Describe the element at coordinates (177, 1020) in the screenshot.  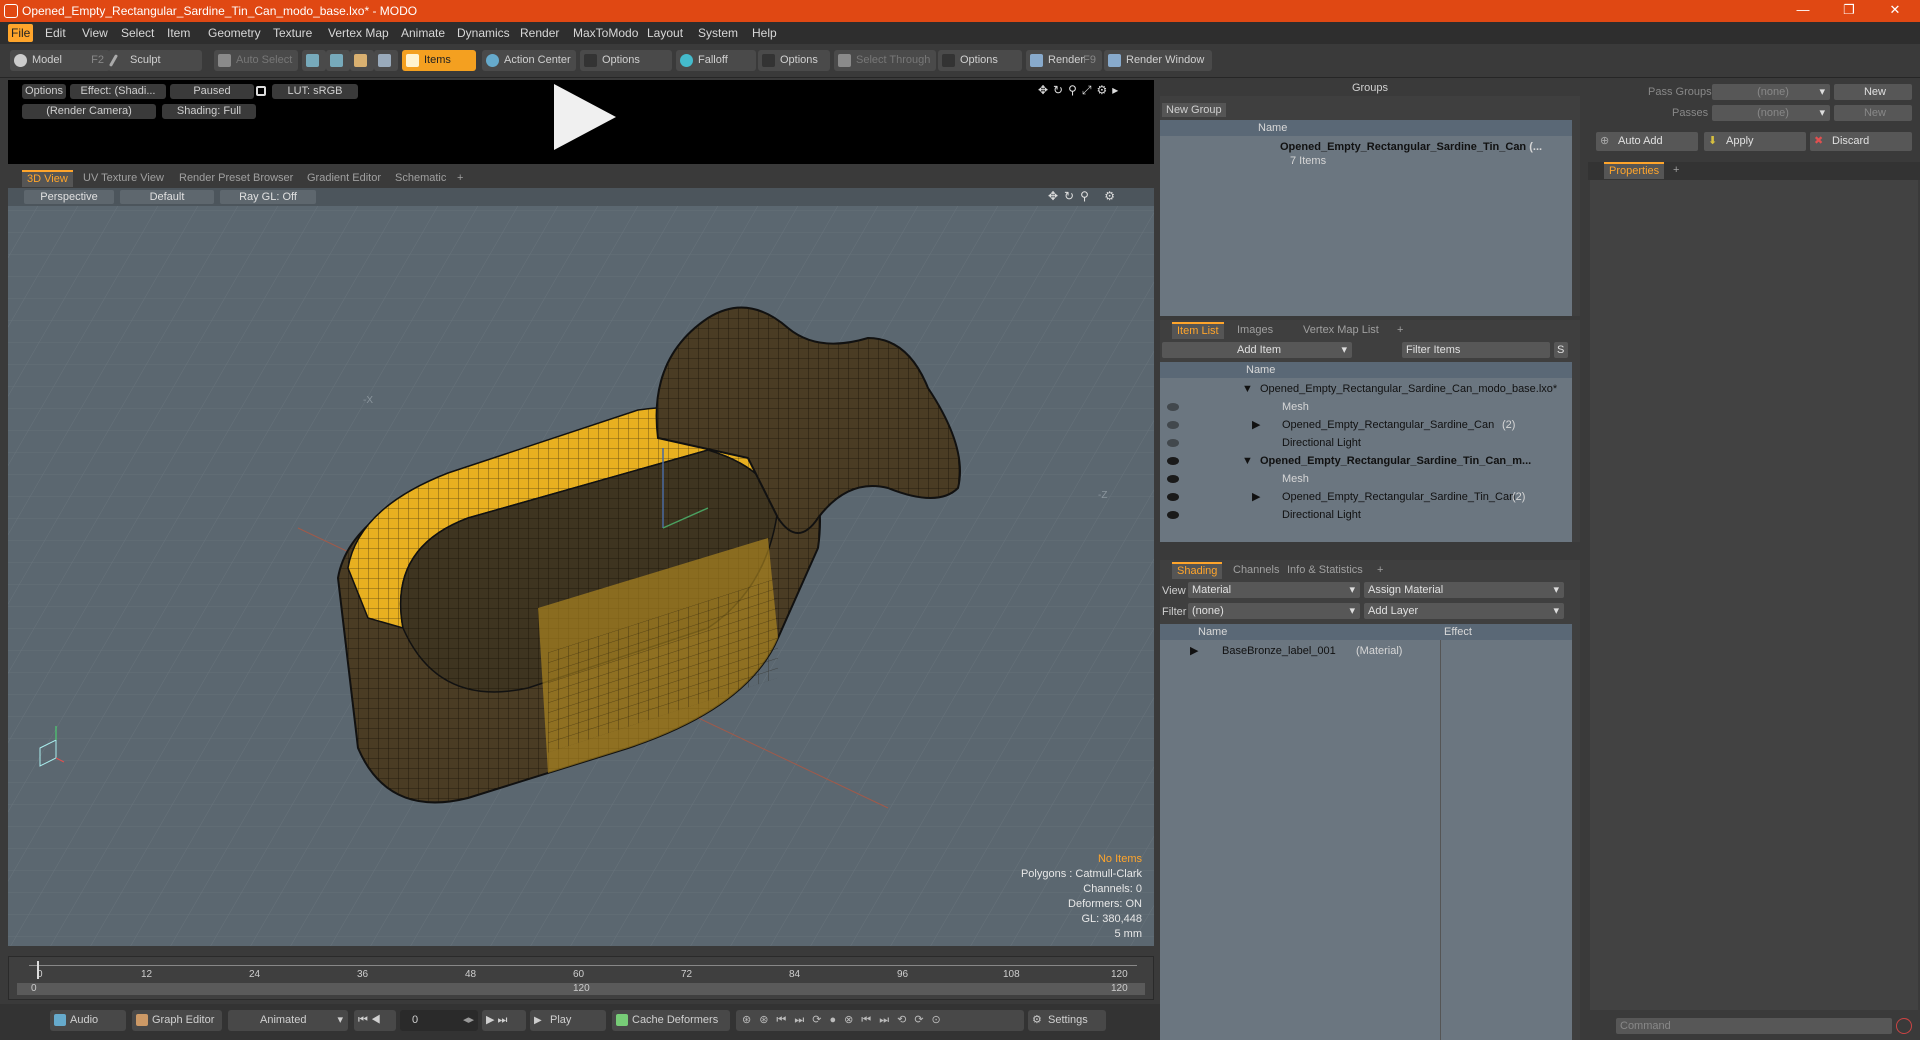
I see `graph-editor-button: Graph Editor` at that location.